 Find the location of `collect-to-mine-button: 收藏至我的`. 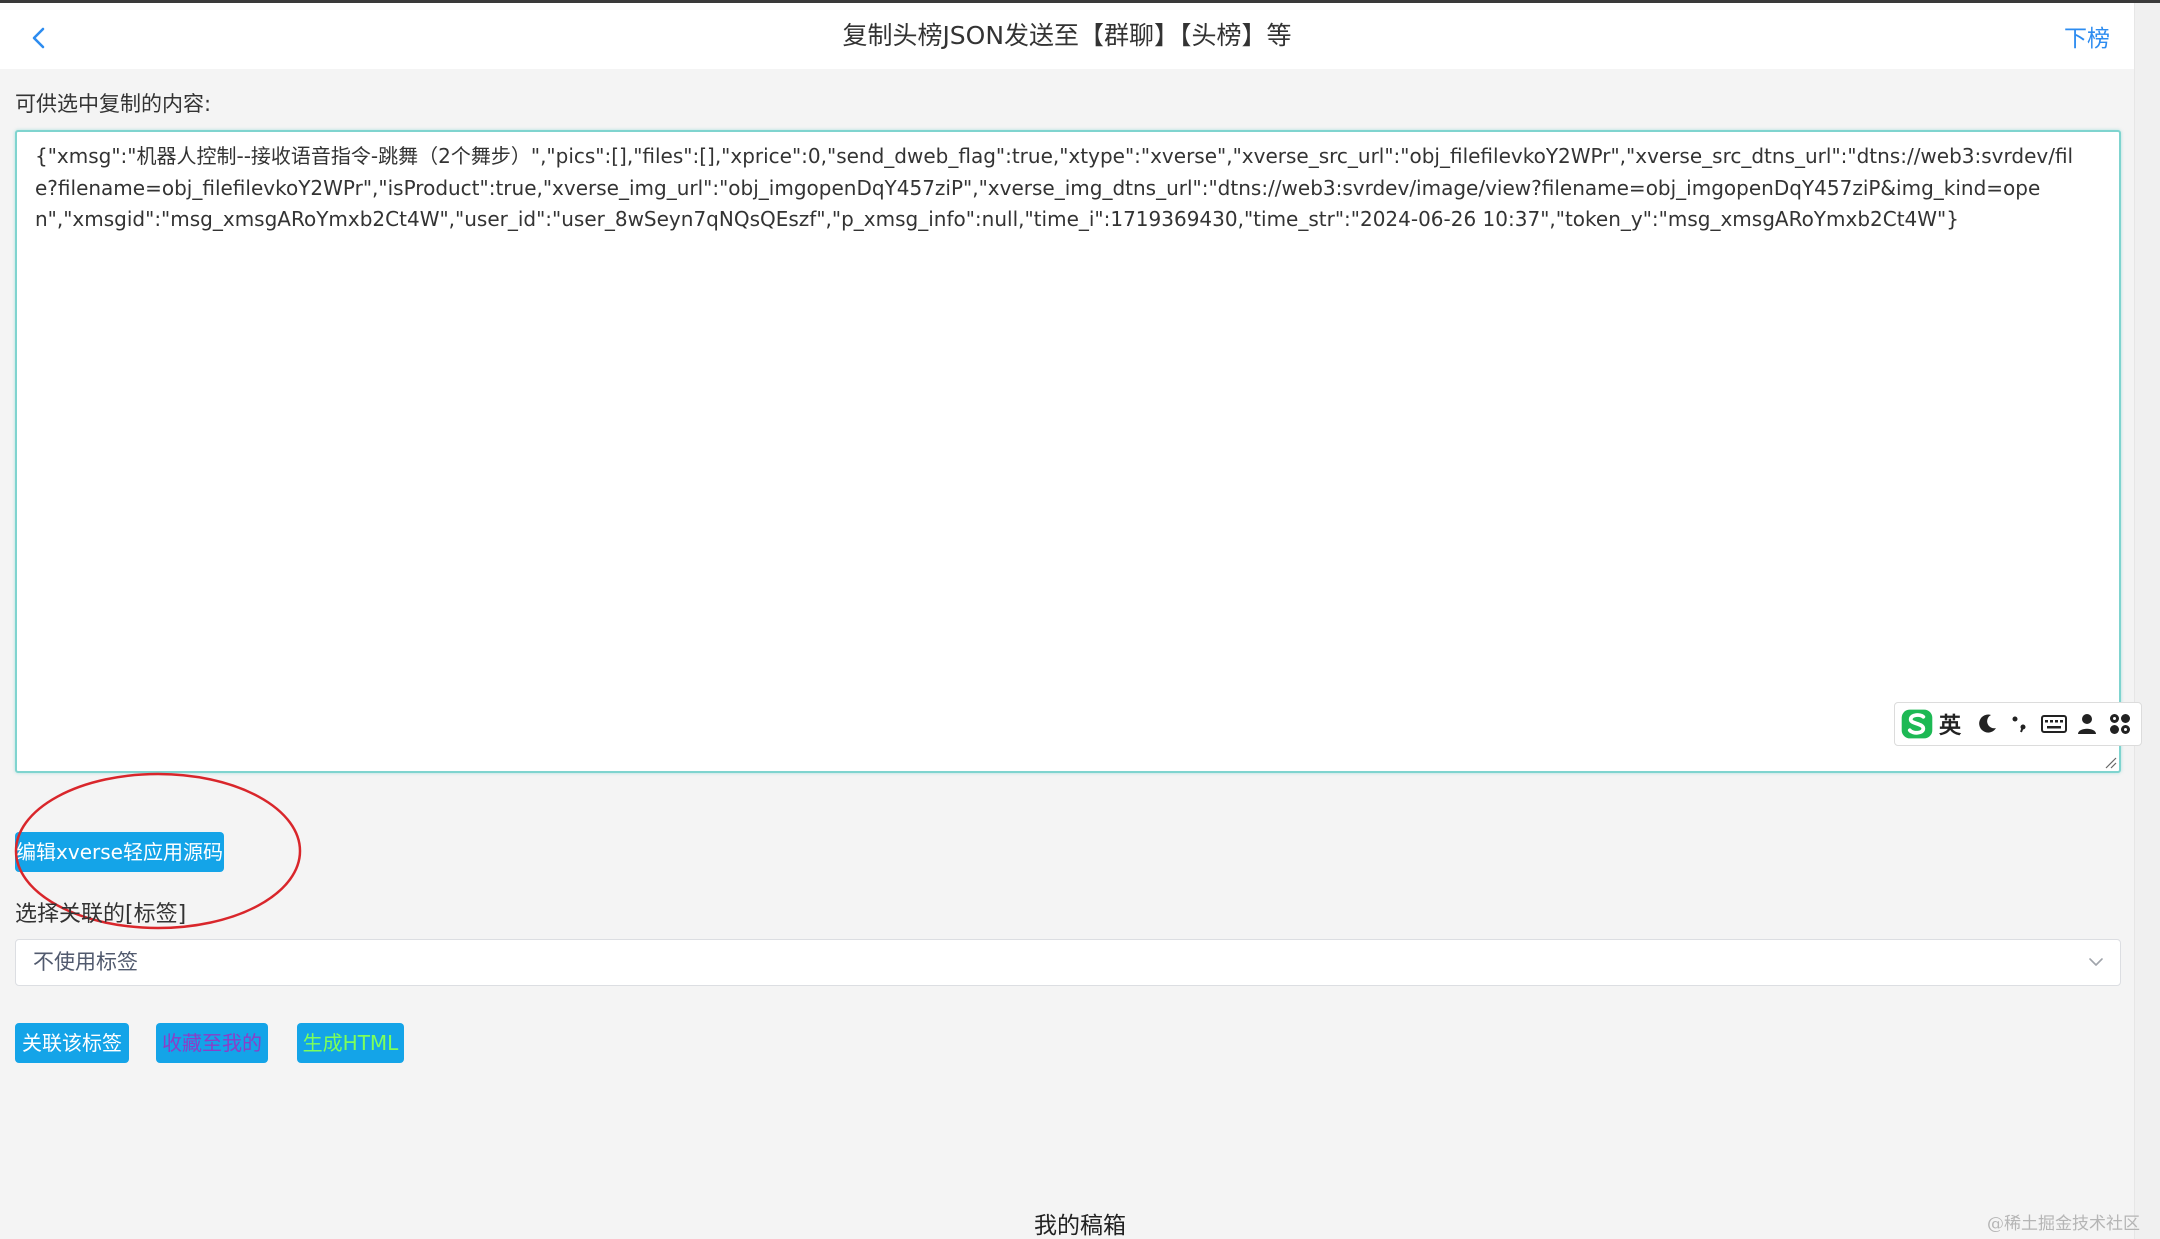

collect-to-mine-button: 收藏至我的 is located at coordinates (212, 1043).